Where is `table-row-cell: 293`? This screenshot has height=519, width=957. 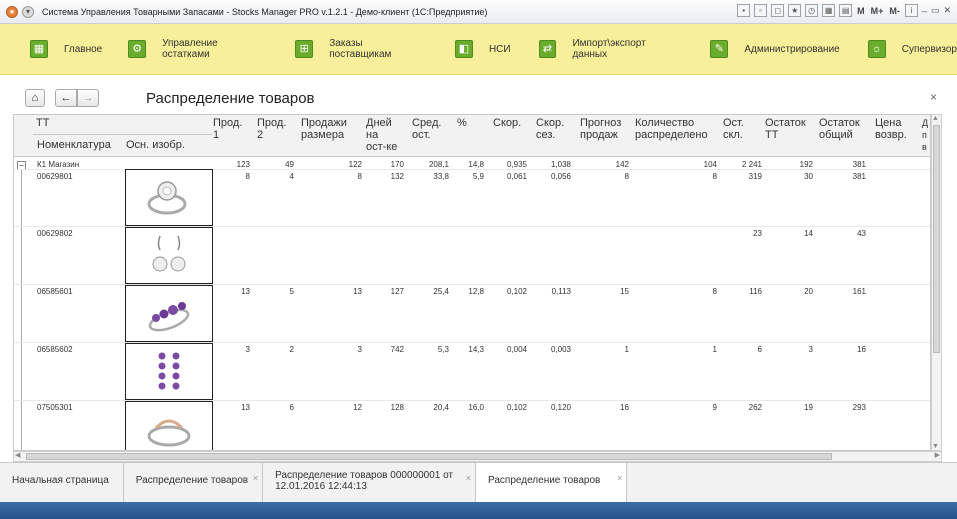
table-row-cell: 293 is located at coordinates (859, 407).